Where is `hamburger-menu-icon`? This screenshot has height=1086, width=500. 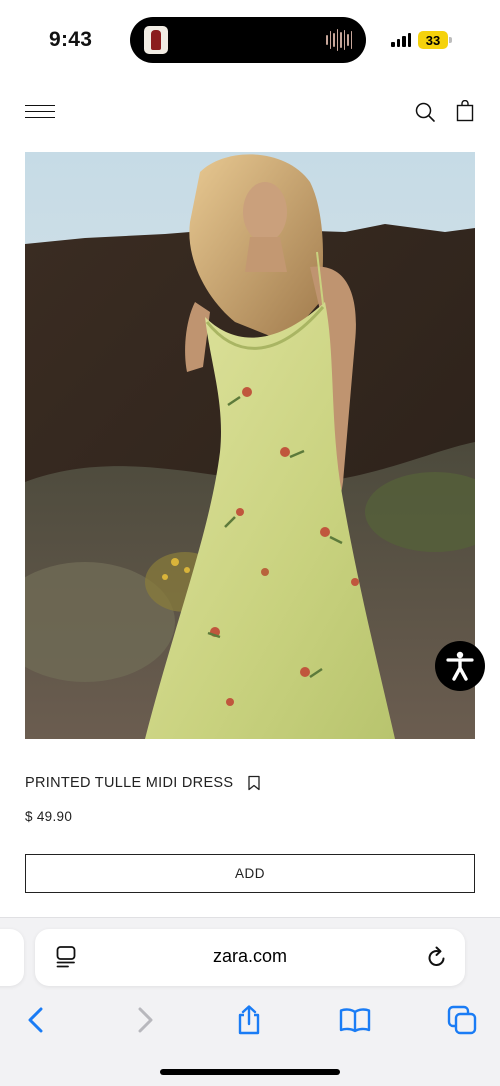 hamburger-menu-icon is located at coordinates (40, 112).